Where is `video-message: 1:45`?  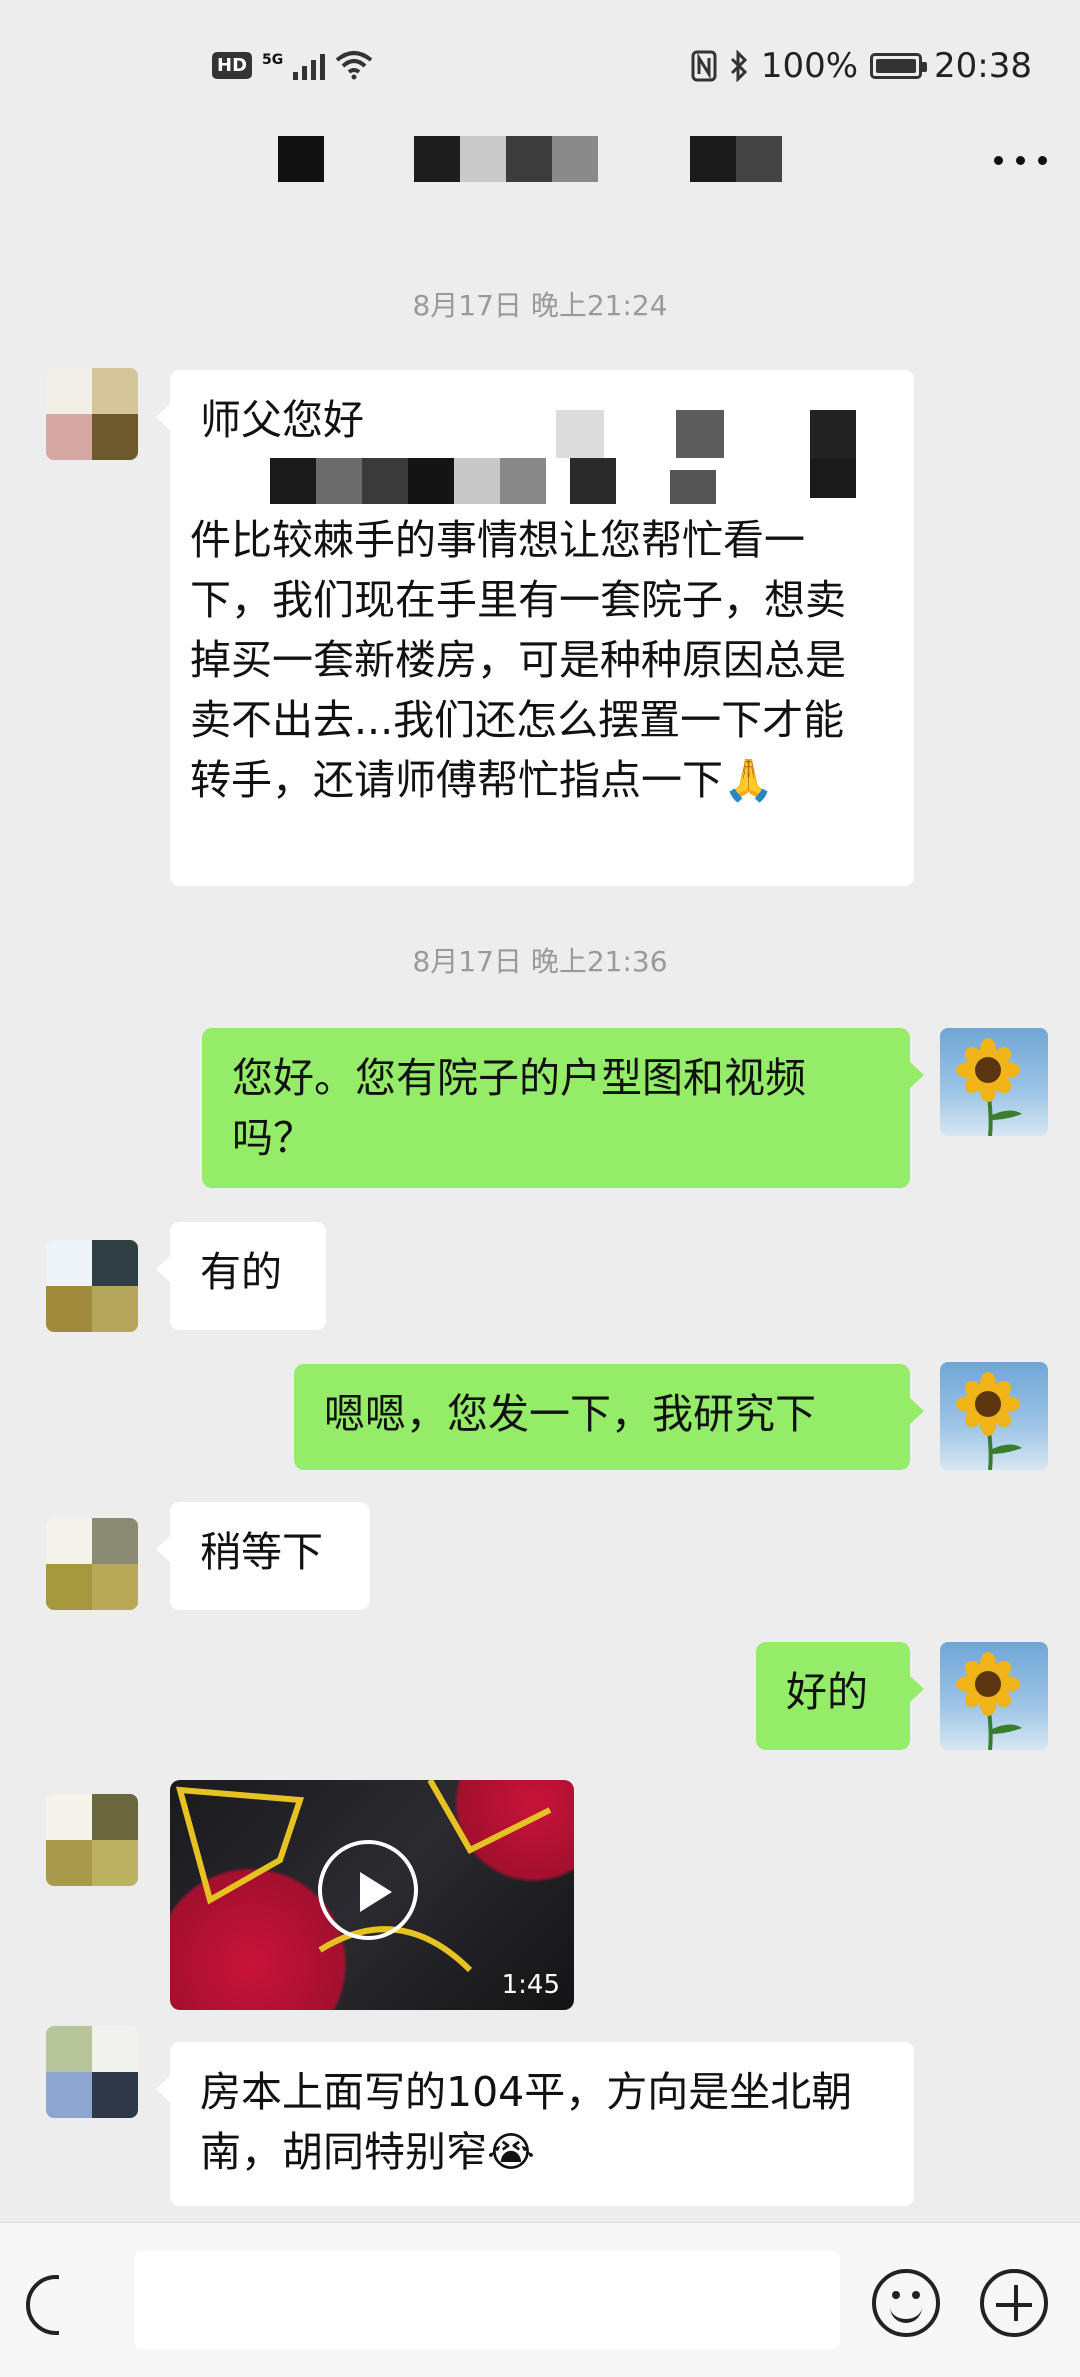
video-message: 1:45 is located at coordinates (372, 1895).